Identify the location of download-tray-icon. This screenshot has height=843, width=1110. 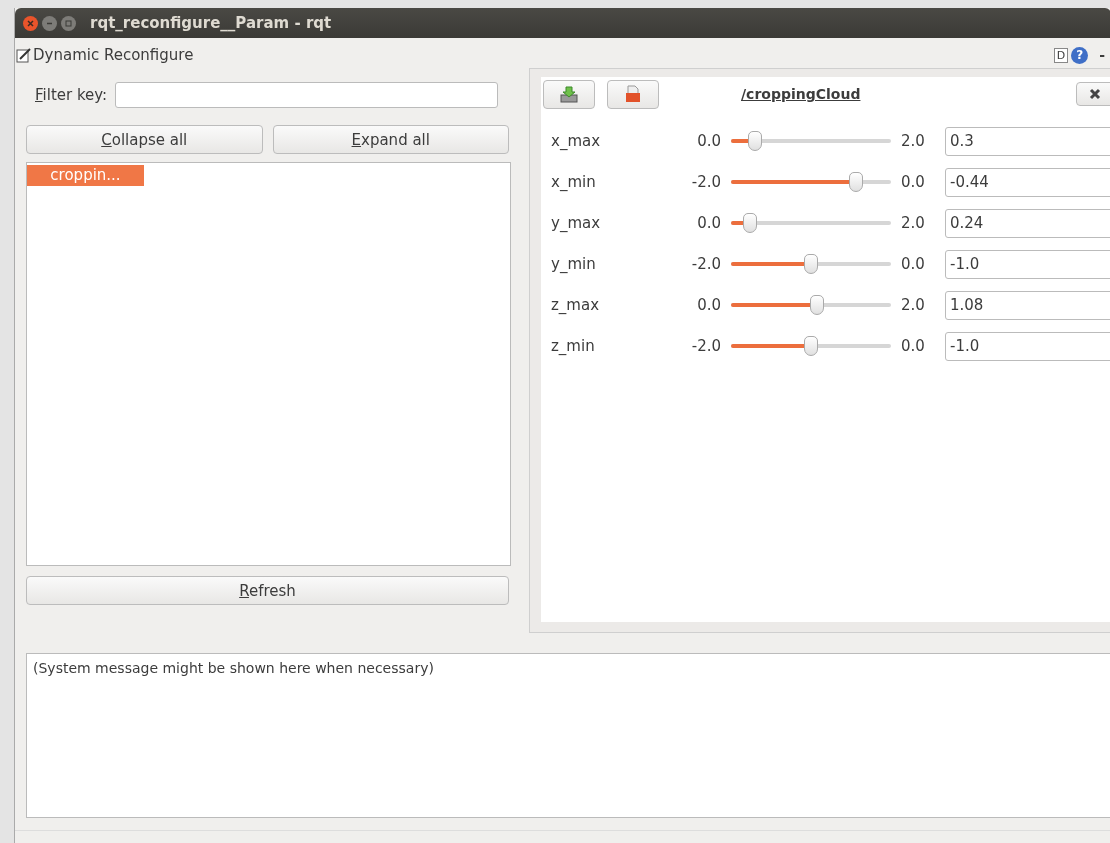
(569, 94).